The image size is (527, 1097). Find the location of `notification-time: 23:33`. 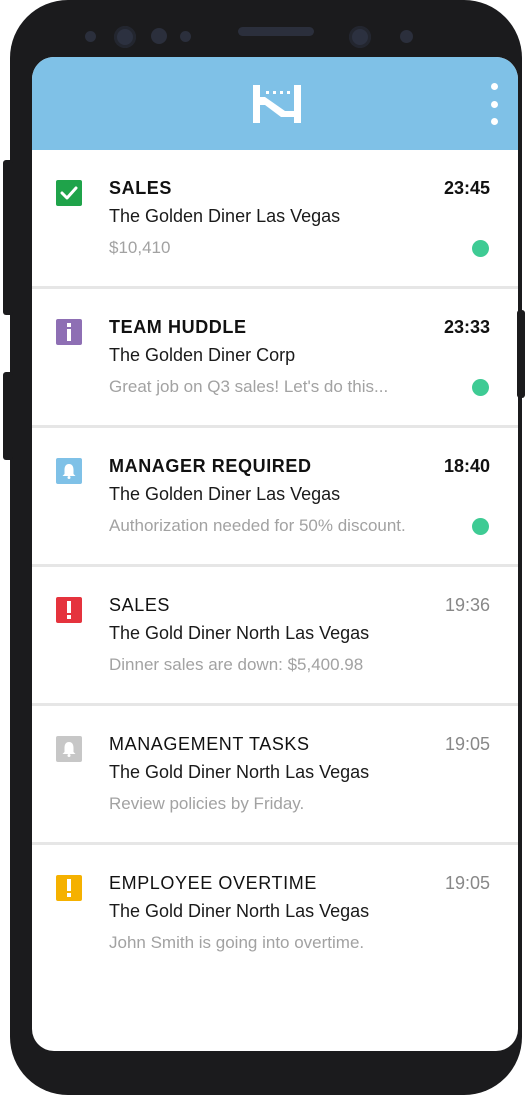

notification-time: 23:33 is located at coordinates (466, 327).